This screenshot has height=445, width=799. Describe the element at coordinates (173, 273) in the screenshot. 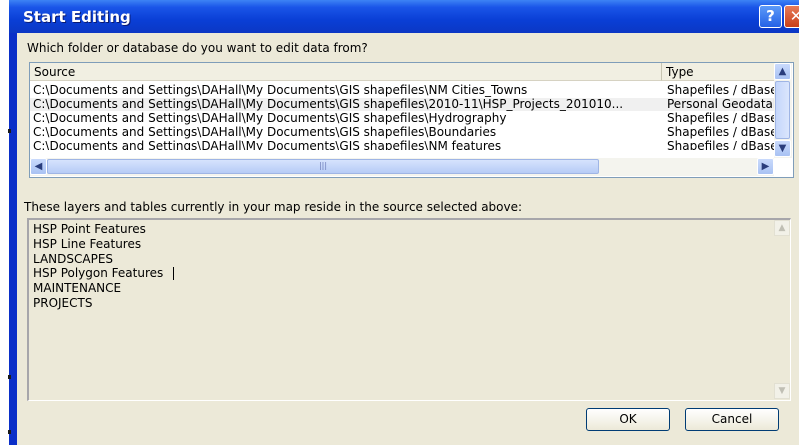

I see `text-cursor` at that location.